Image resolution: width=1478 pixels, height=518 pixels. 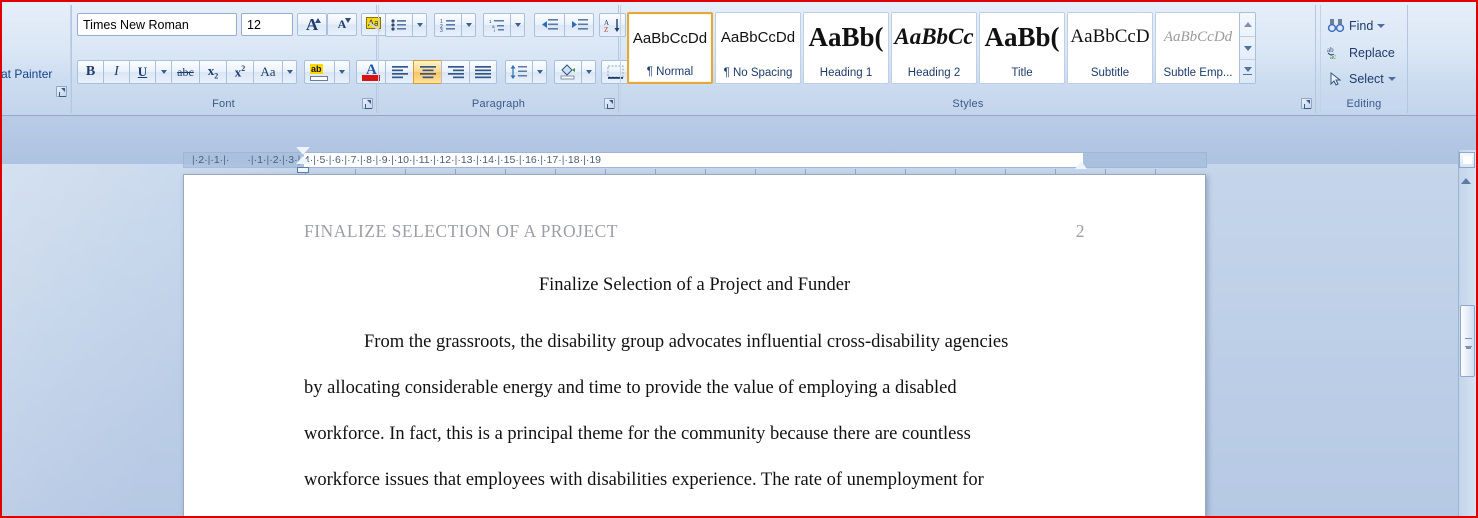 What do you see at coordinates (267, 24) in the screenshot?
I see `font-size-combobox: 12` at bounding box center [267, 24].